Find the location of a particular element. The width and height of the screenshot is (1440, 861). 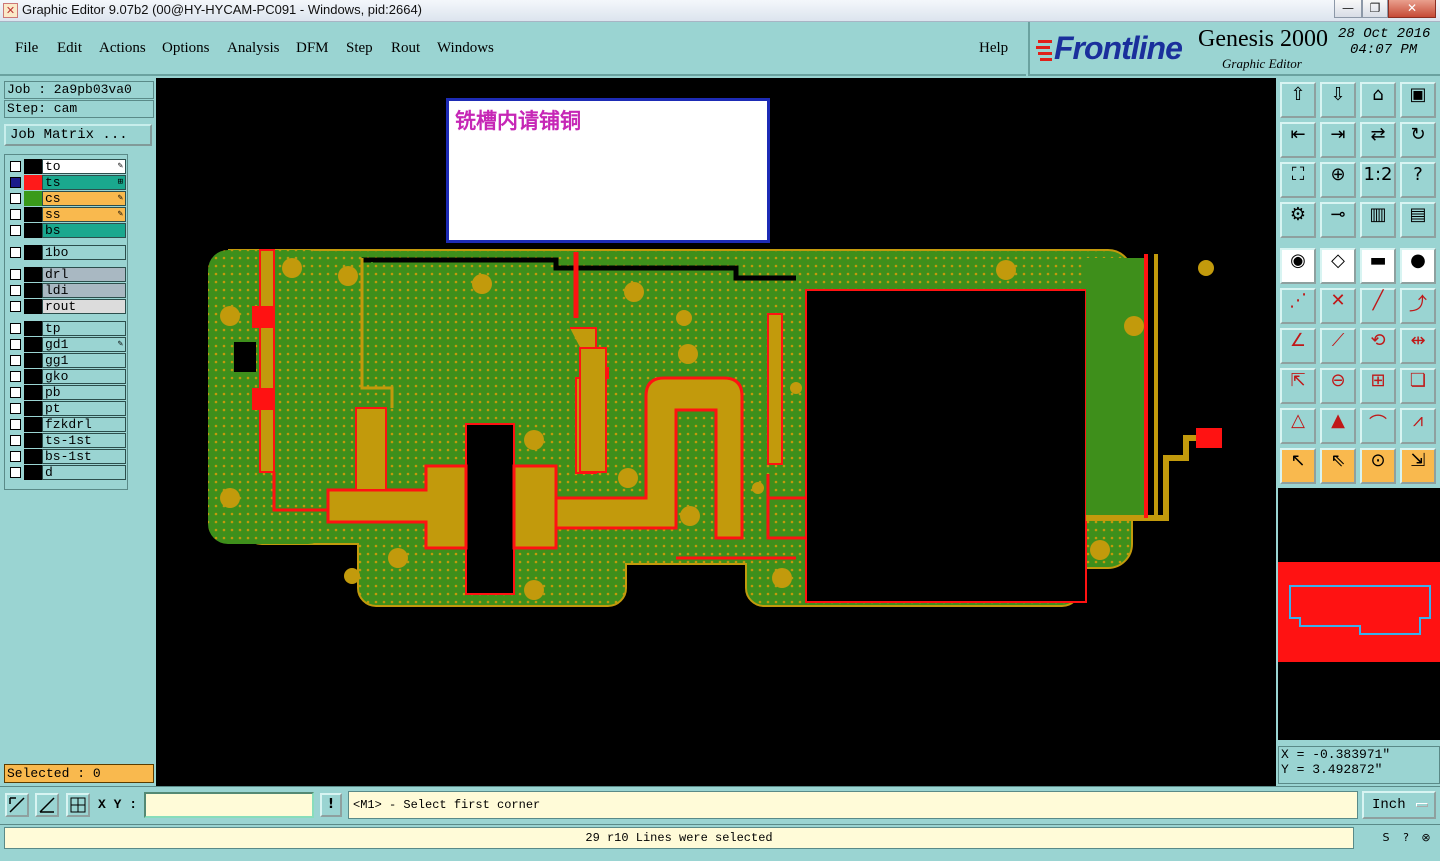

select-button: ⇖ is located at coordinates (1338, 466).